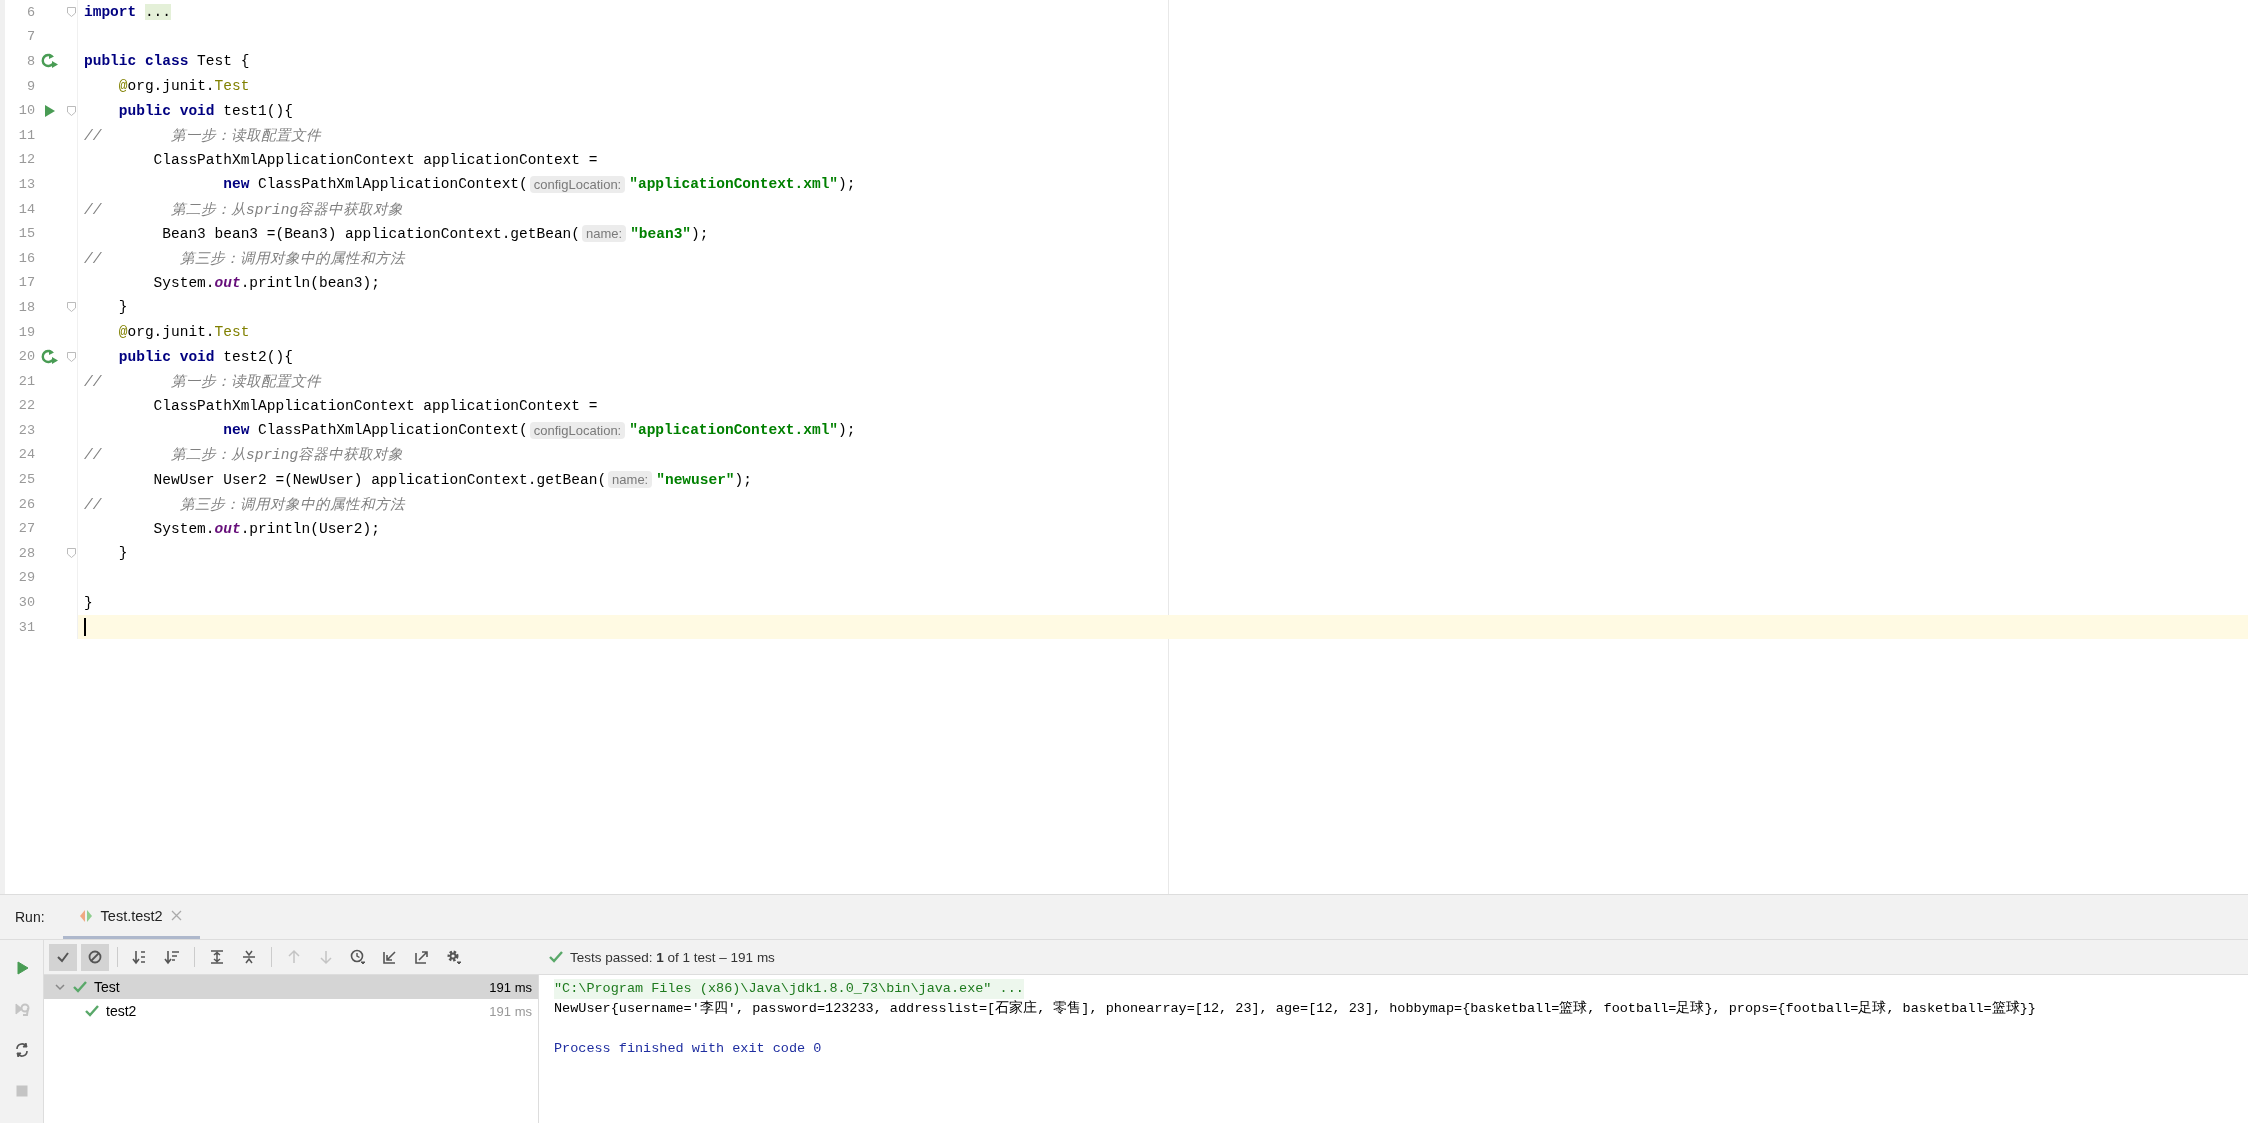 The image size is (2248, 1123). What do you see at coordinates (26, 381) in the screenshot?
I see `line-number: 21` at bounding box center [26, 381].